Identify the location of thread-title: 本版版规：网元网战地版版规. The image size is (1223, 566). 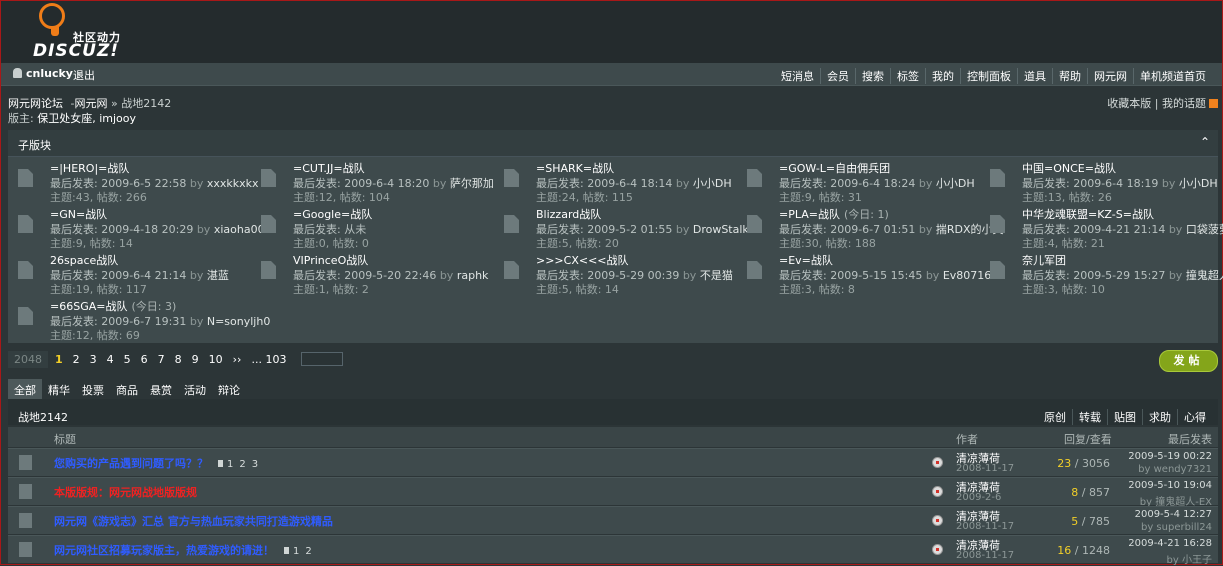
(125, 492).